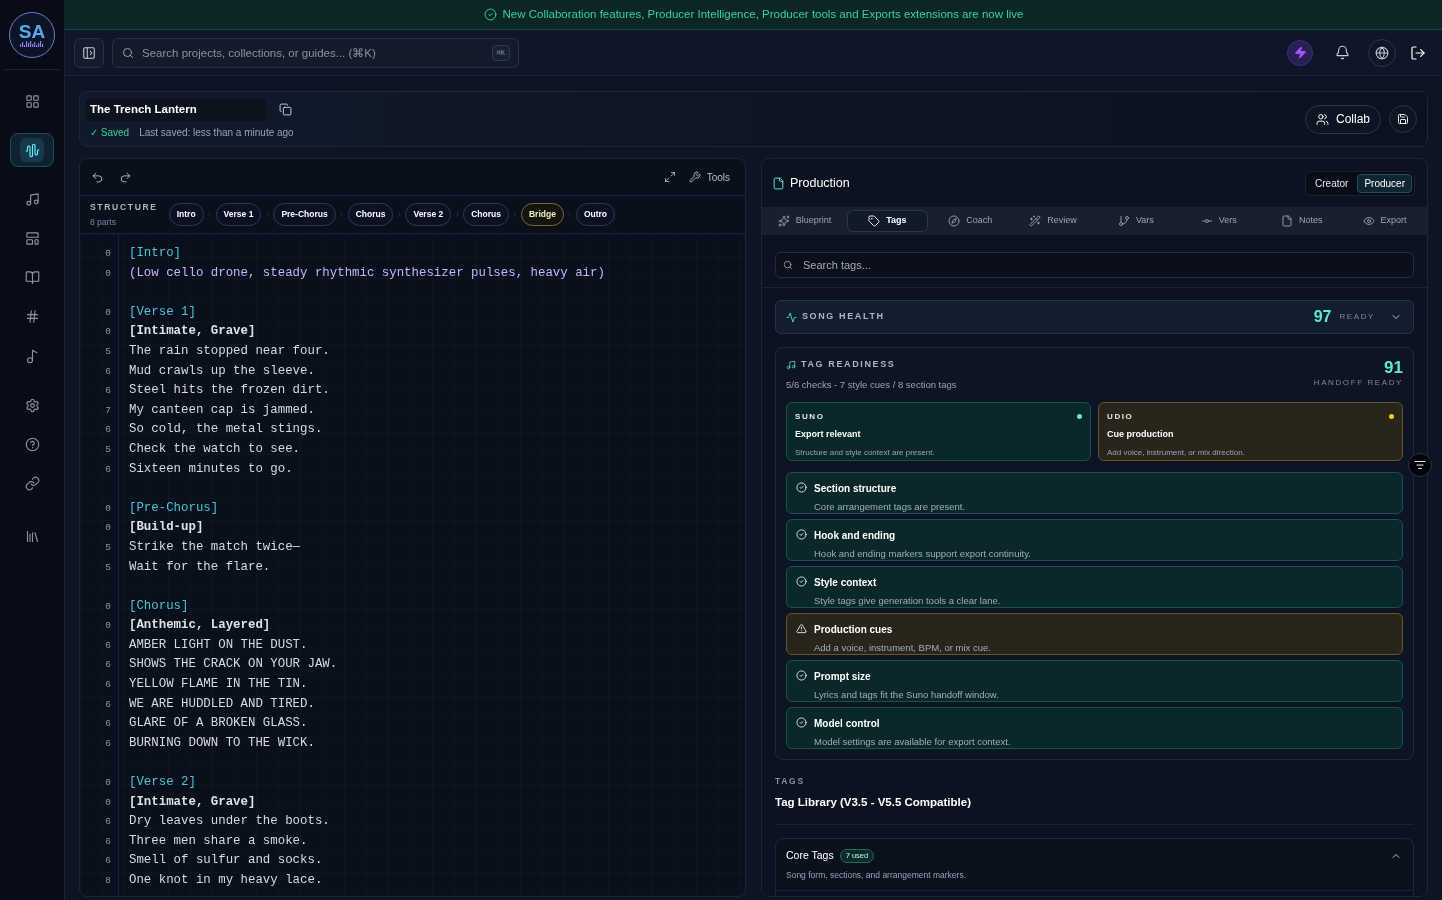 The width and height of the screenshot is (1442, 900). What do you see at coordinates (32, 405) in the screenshot?
I see `settings-icon` at bounding box center [32, 405].